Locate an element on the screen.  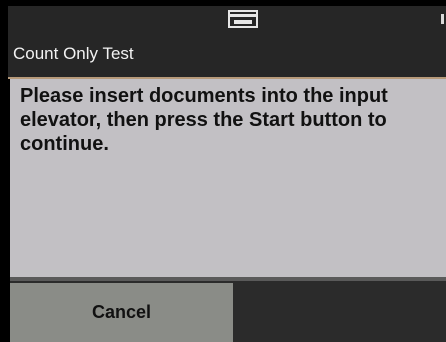
scanner-tray-icon is located at coordinates (243, 19).